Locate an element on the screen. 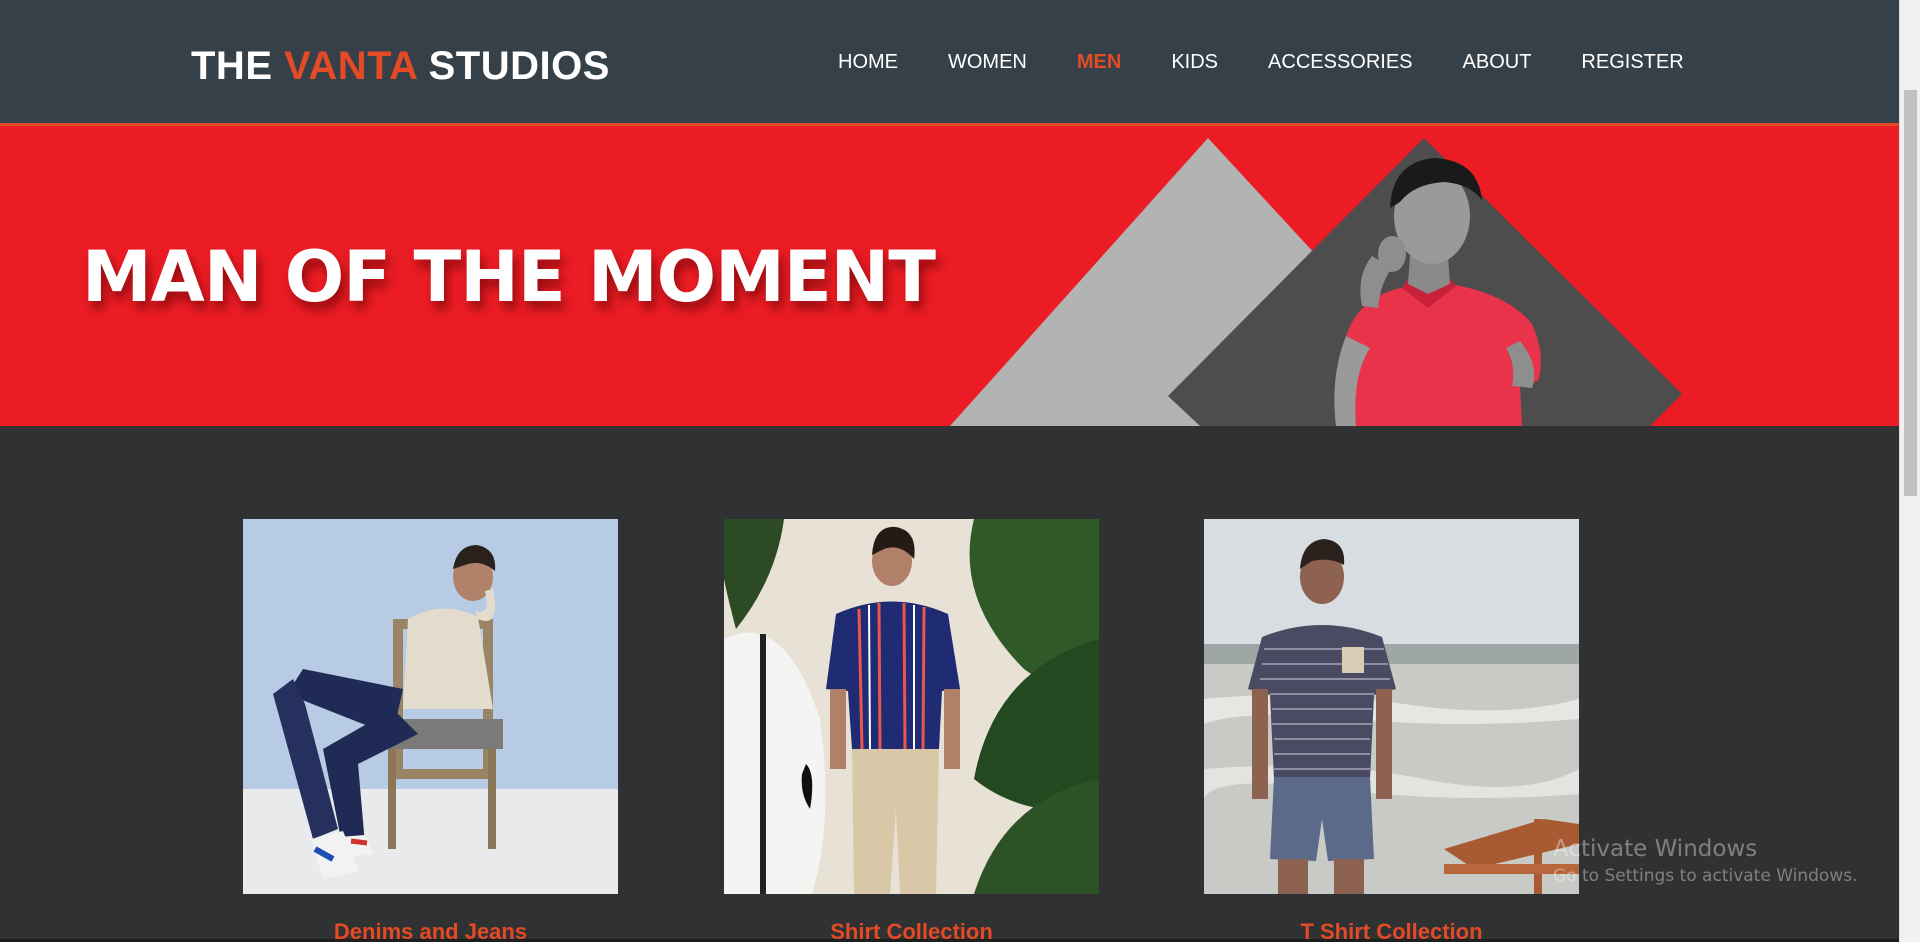 Image resolution: width=1920 pixels, height=942 pixels. hero-title: MAN OF THE MOMENT is located at coordinates (509, 277).